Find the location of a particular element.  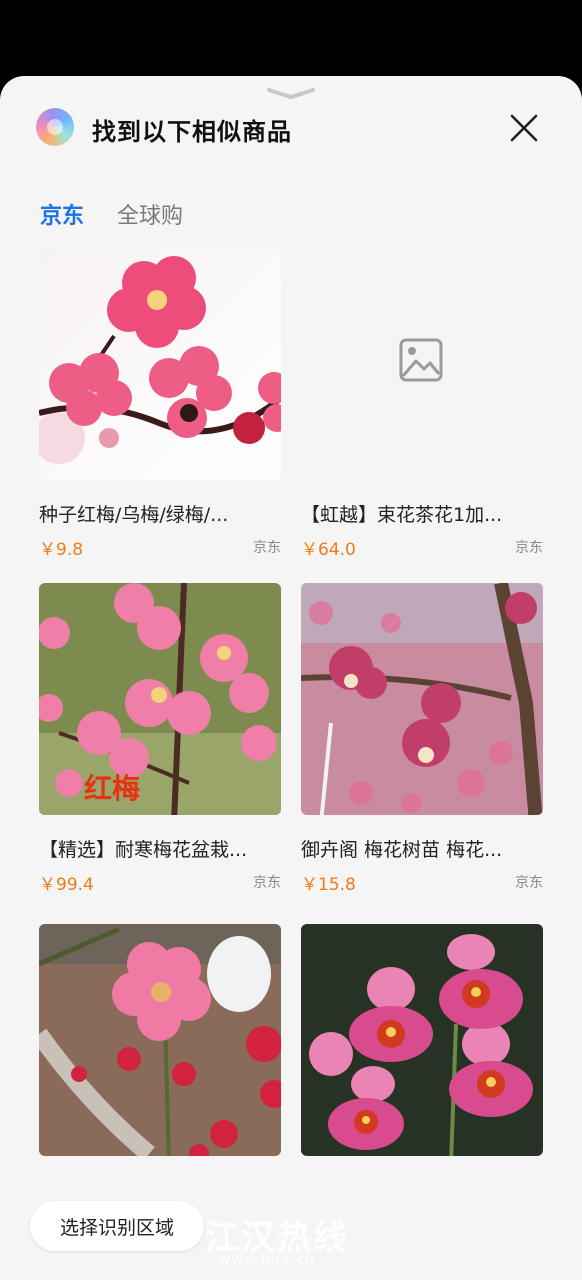

select-region-label: 选择识别区域 is located at coordinates (116, 1228).